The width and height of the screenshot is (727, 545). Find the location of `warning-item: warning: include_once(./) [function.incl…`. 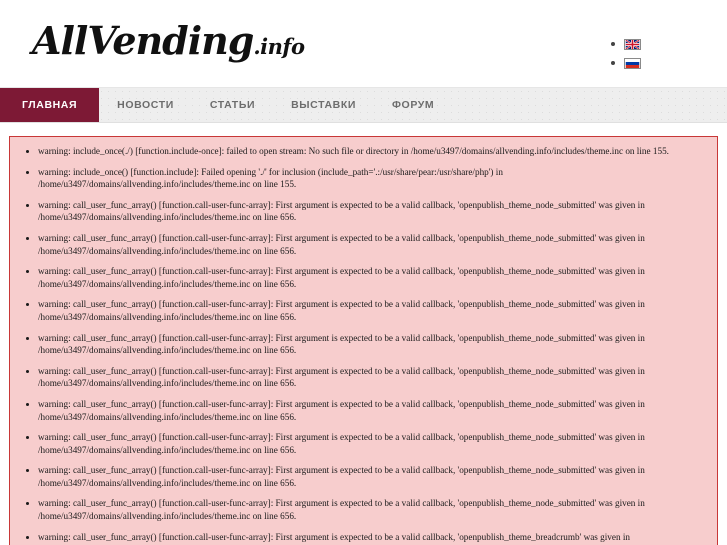

warning-item: warning: include_once(./) [function.incl… is located at coordinates (363, 151).